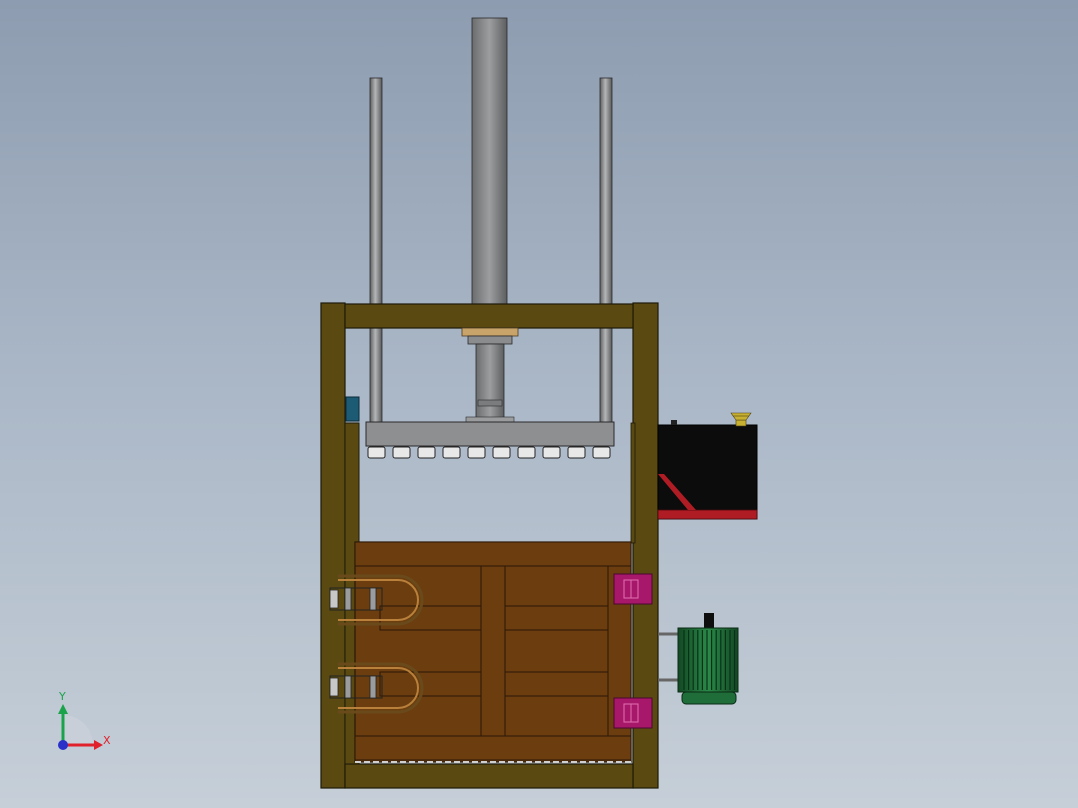 Image resolution: width=1078 pixels, height=808 pixels. Describe the element at coordinates (63, 745) in the screenshot. I see `z-axis-dot` at that location.